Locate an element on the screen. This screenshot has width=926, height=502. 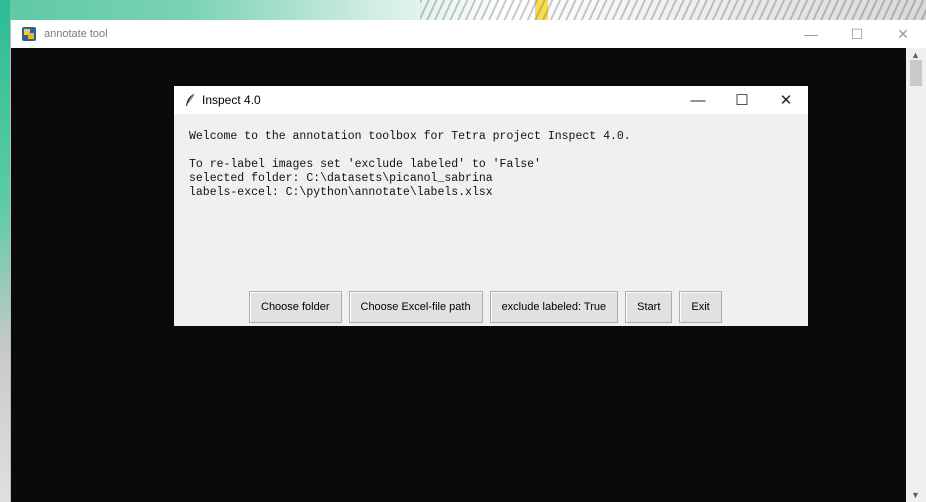
scrollbar-thumb is located at coordinates (916, 73).